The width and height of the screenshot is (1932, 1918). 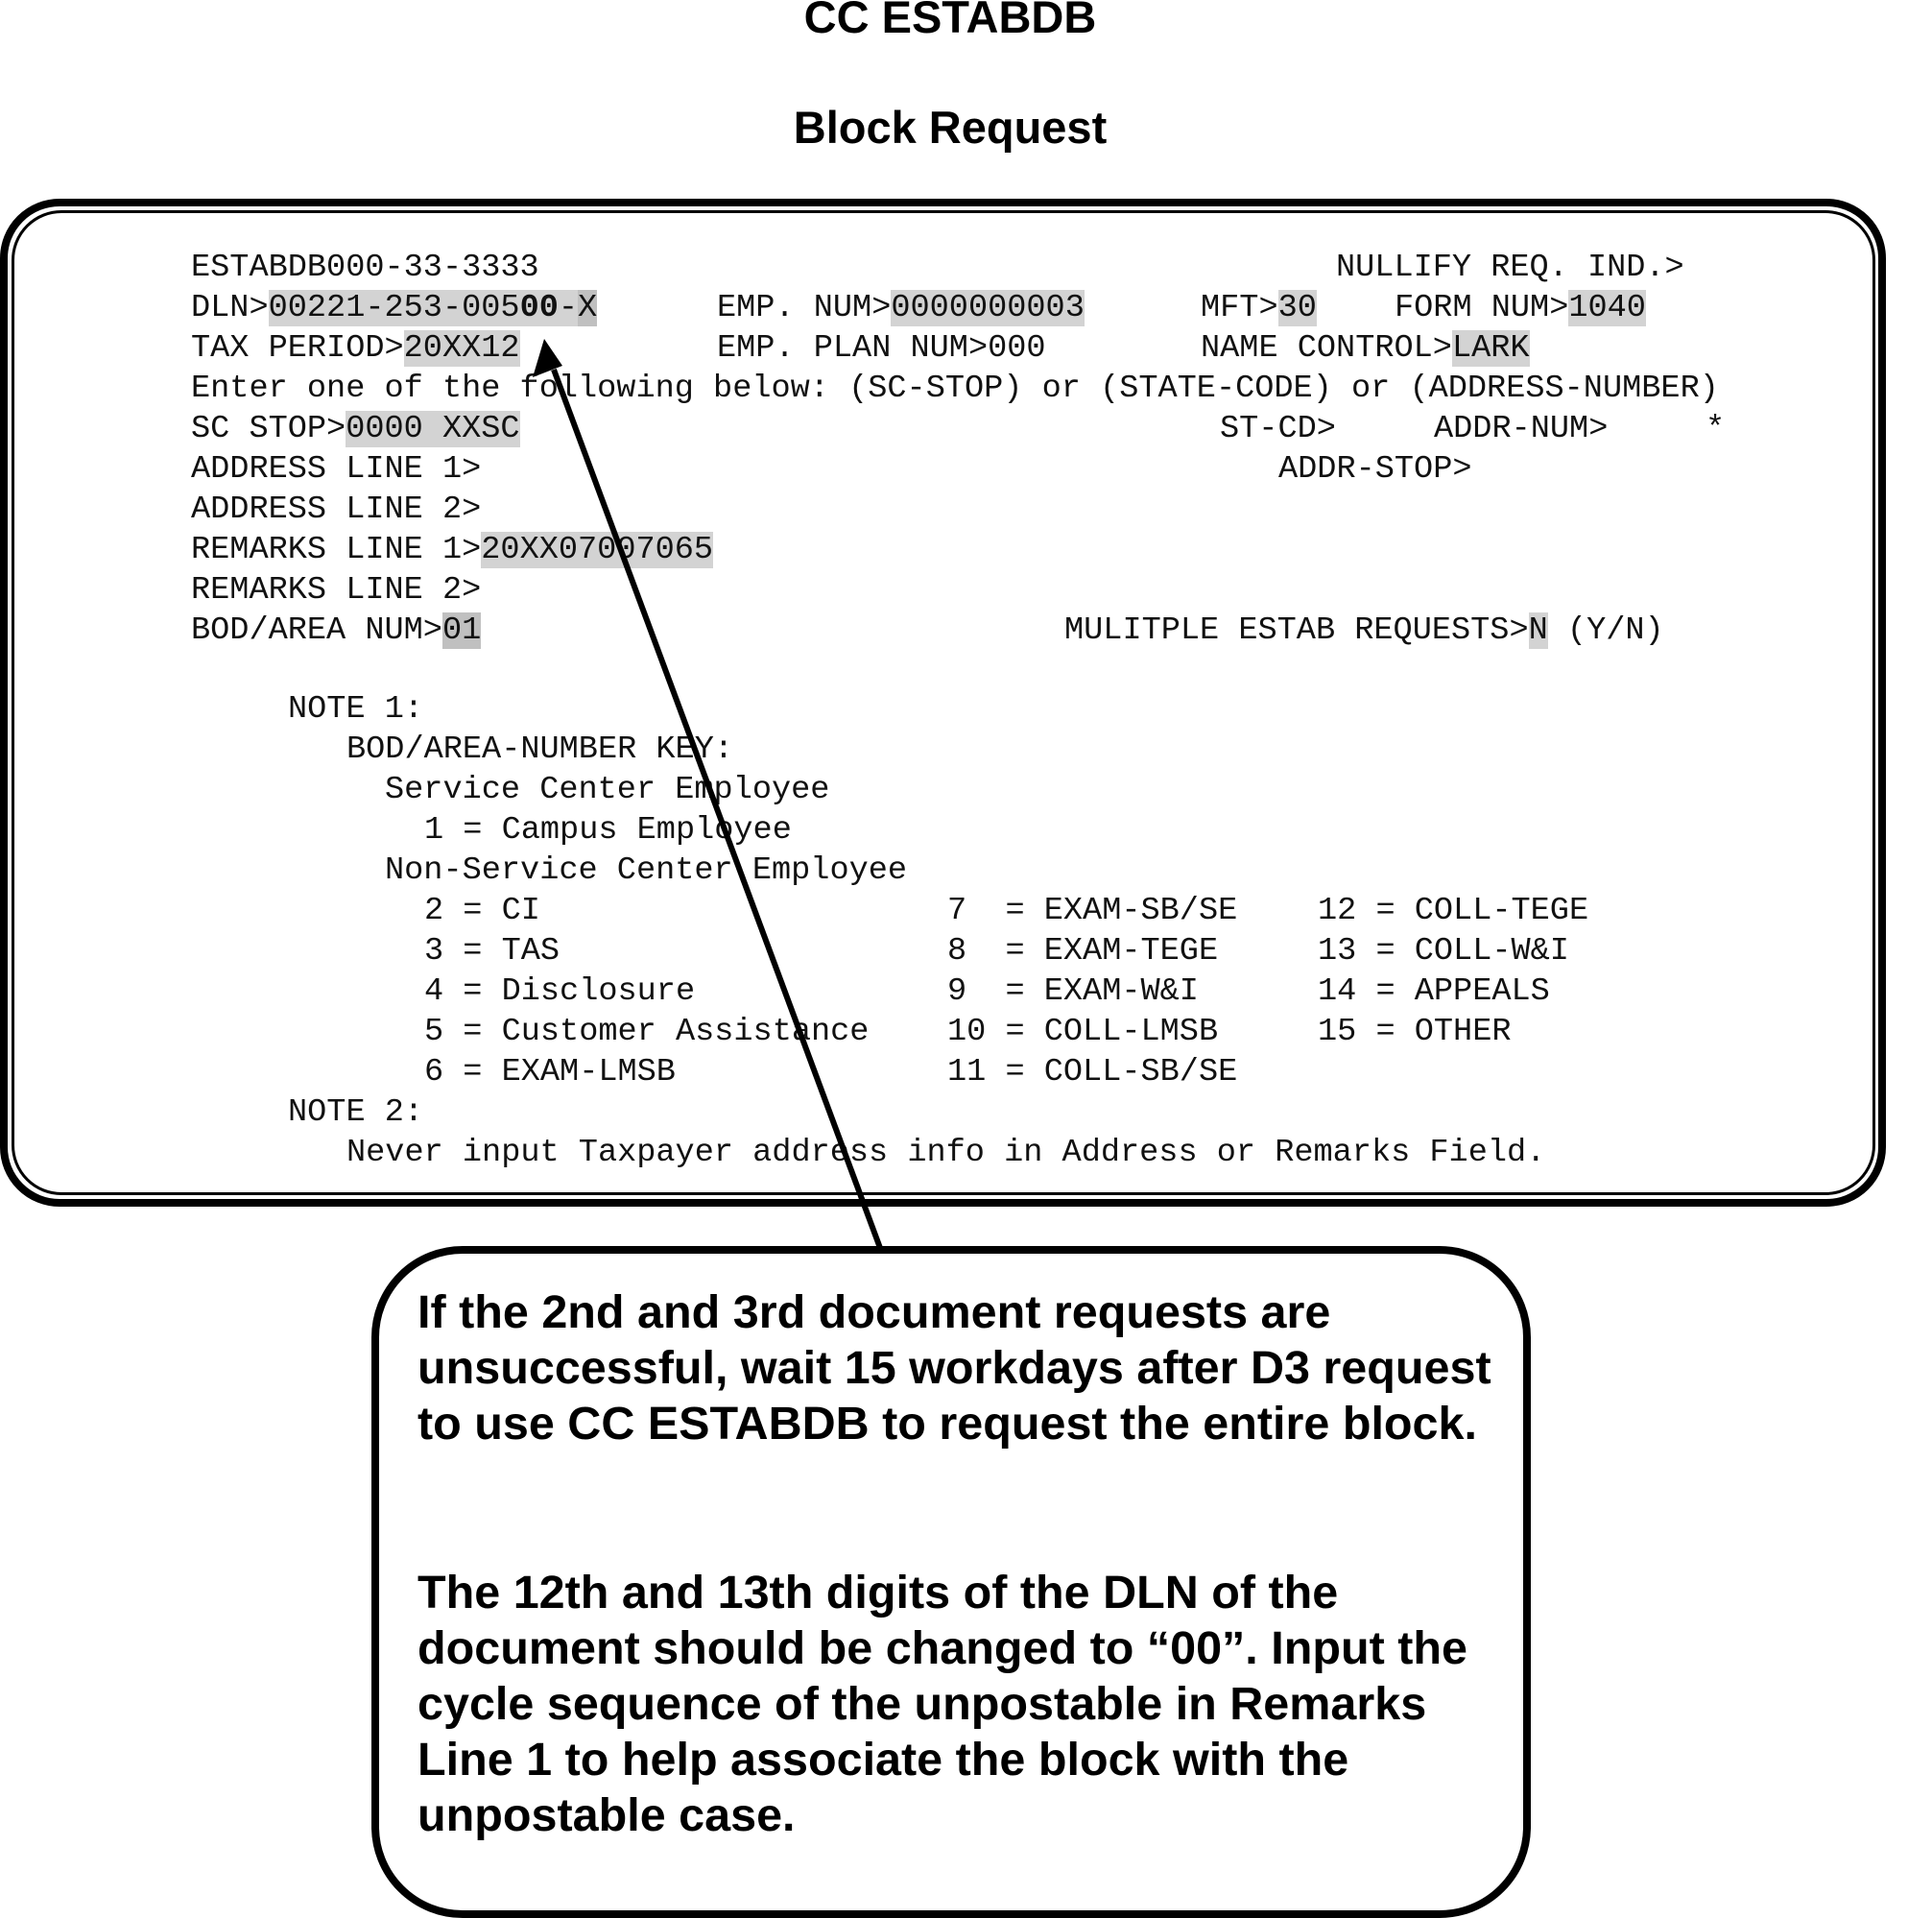 I want to click on dln-value-dash: -, so click(x=568, y=308).